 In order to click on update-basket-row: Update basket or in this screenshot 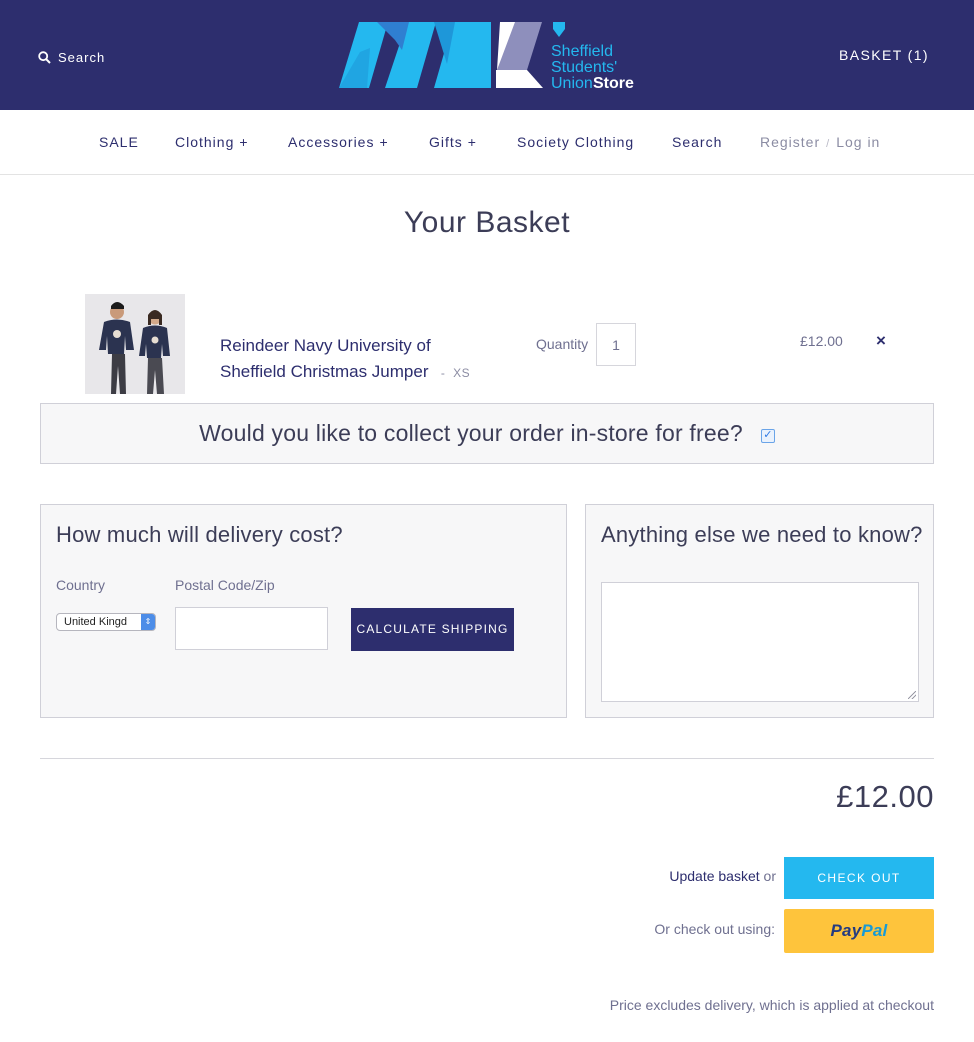, I will do `click(722, 876)`.